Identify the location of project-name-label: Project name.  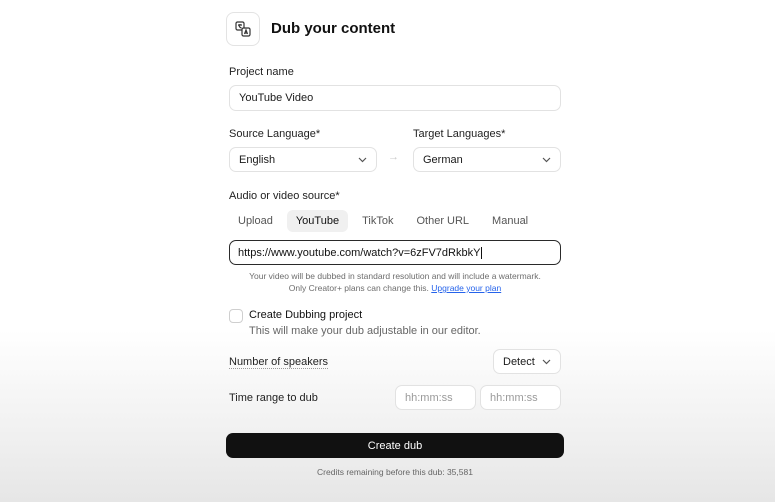
(261, 72).